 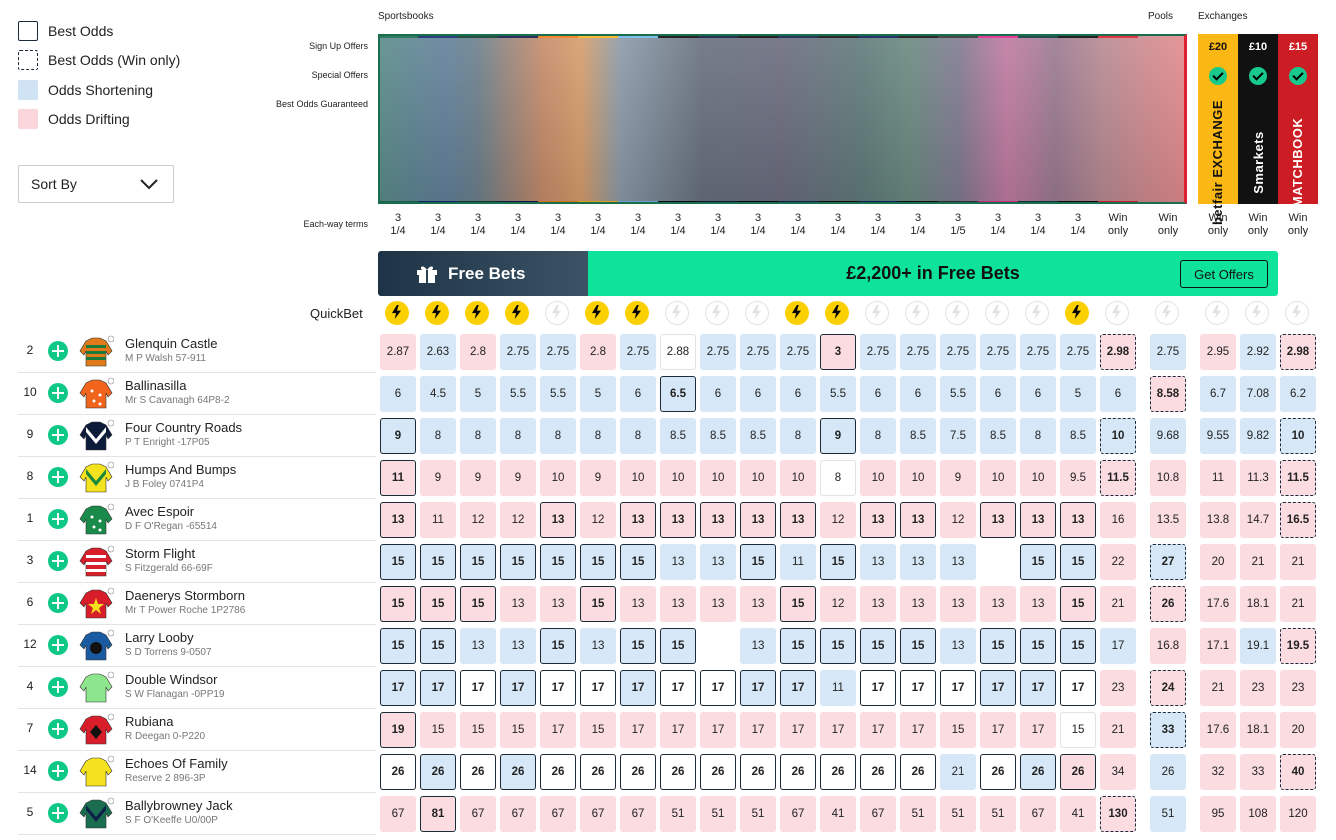 What do you see at coordinates (1168, 436) in the screenshot?
I see `odds-cell: 9.68` at bounding box center [1168, 436].